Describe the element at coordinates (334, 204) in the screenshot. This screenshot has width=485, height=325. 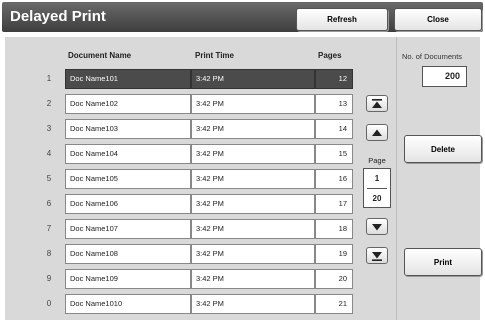
I see `pages-cell: 17` at that location.